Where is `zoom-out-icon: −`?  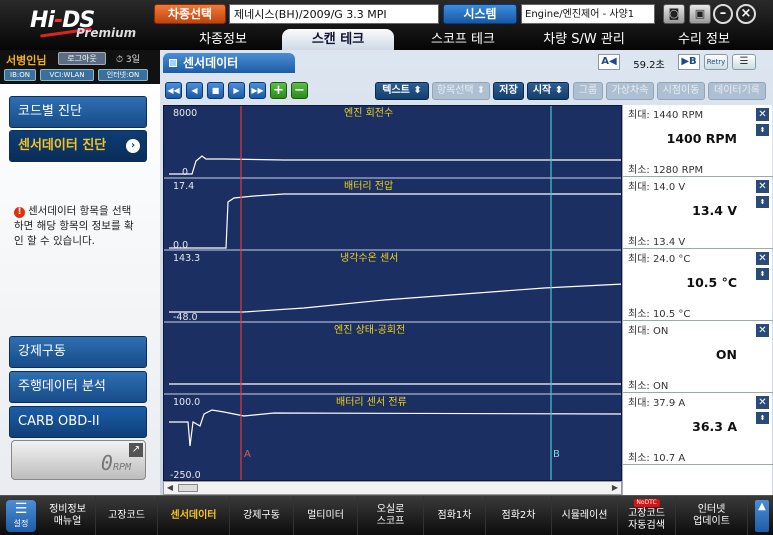
zoom-out-icon: − is located at coordinates (299, 90).